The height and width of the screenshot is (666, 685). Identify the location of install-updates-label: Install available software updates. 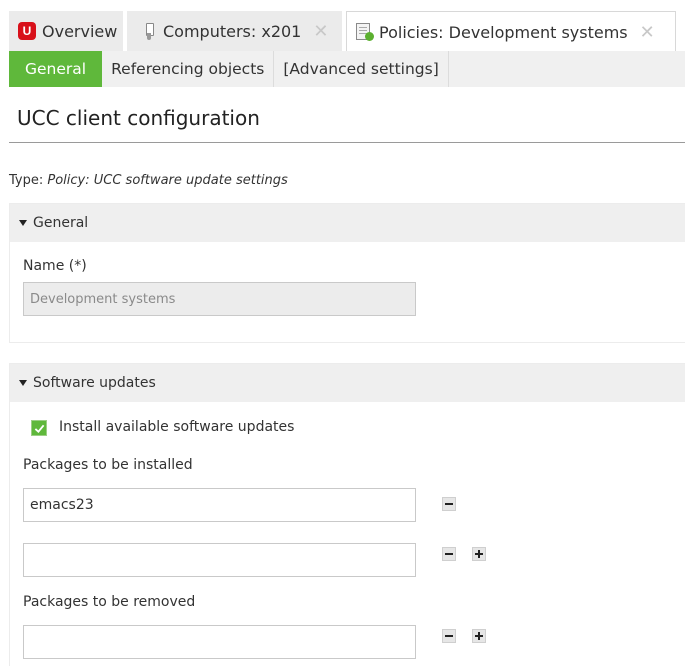
(177, 427).